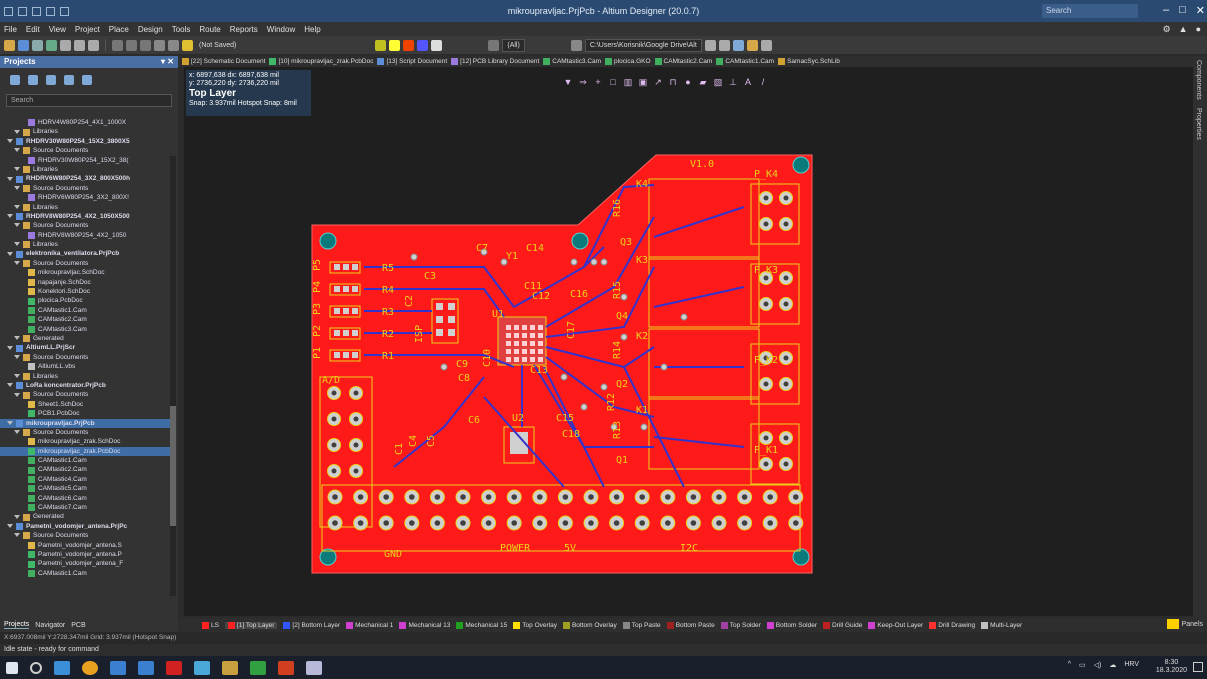 This screenshot has width=1207, height=679. I want to click on panel-pin-icon: ▾ ✕, so click(167, 62).